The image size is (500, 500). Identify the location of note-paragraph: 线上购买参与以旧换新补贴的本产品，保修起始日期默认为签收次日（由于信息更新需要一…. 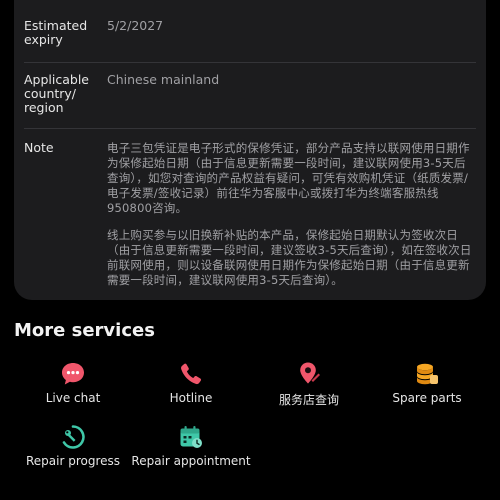
(289, 257).